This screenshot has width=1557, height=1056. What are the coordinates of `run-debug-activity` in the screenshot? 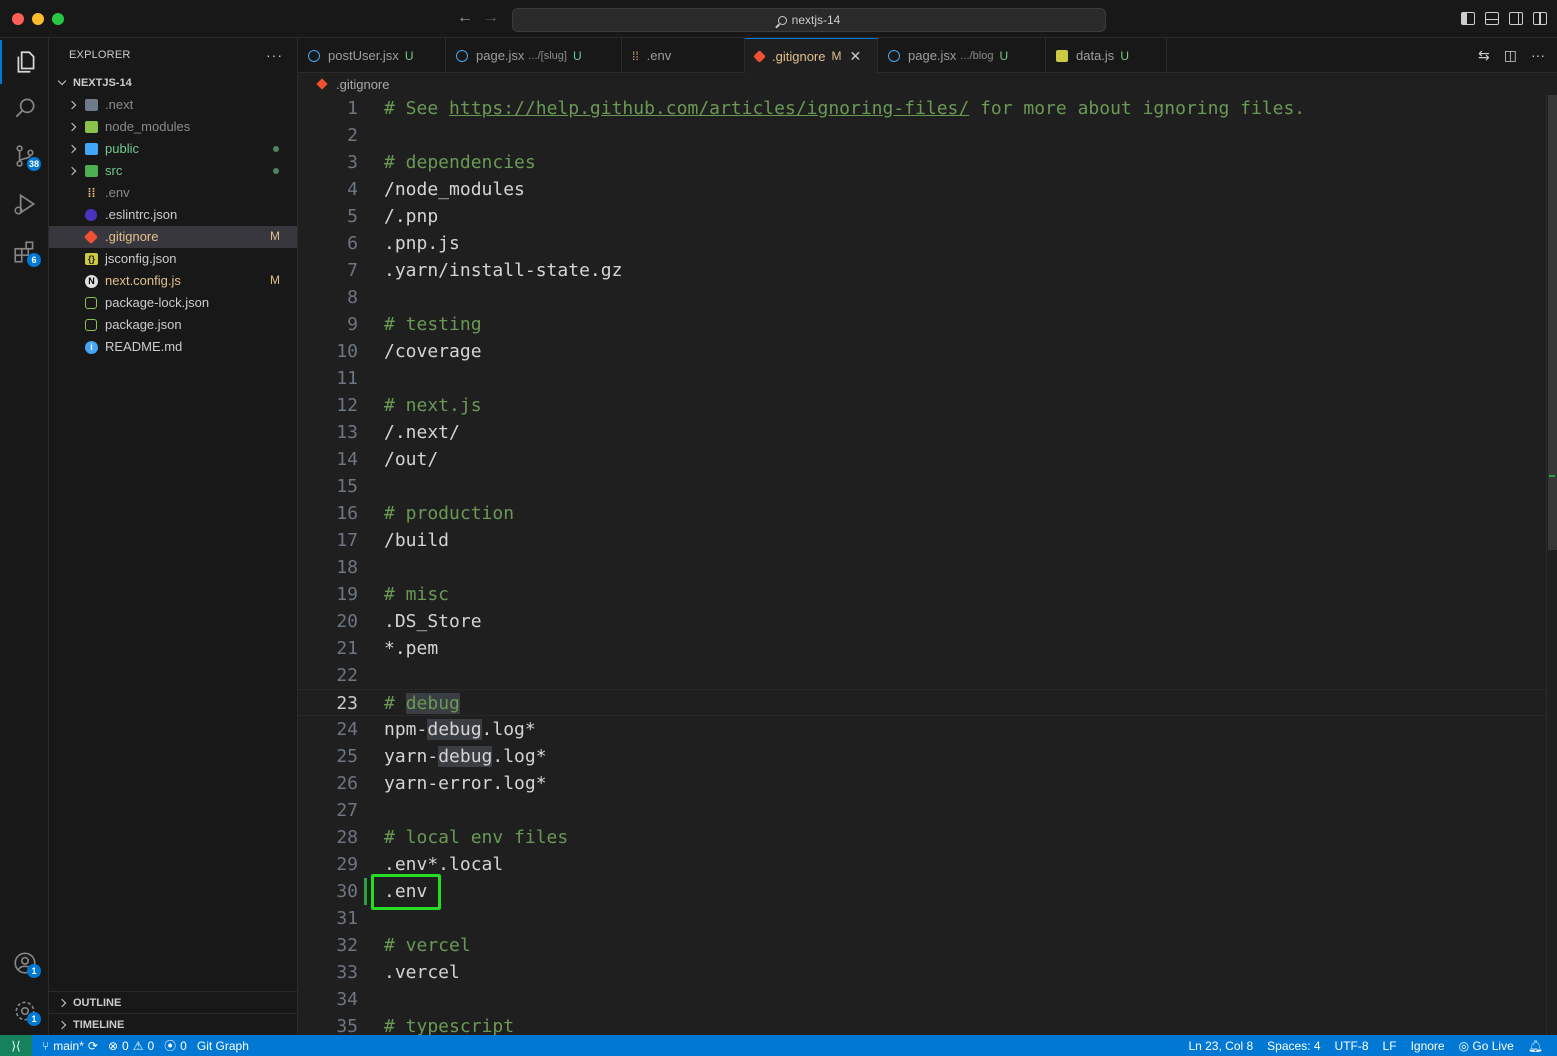 It's located at (24, 204).